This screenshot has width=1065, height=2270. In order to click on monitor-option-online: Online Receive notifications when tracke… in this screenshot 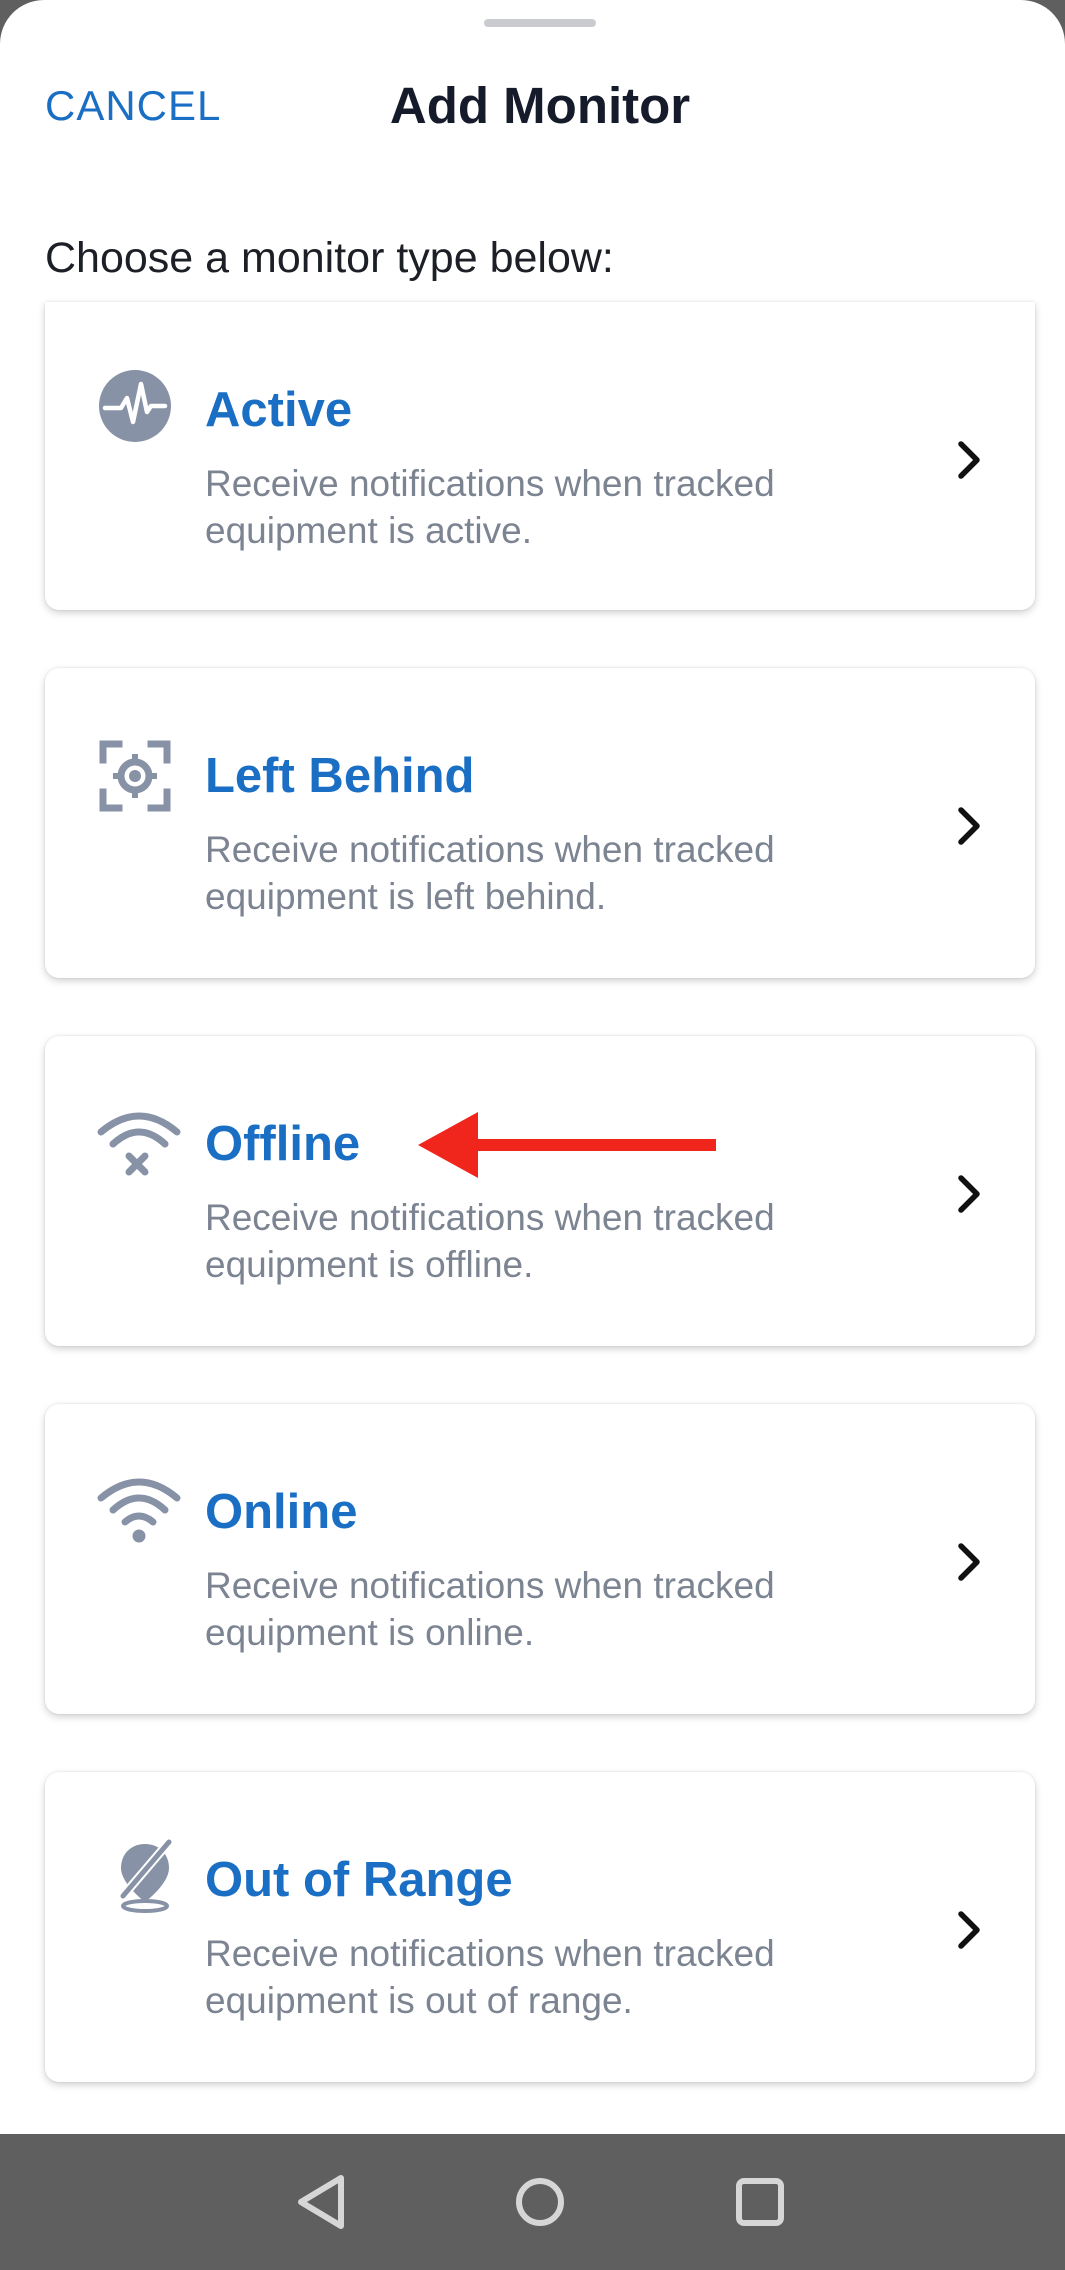, I will do `click(540, 1559)`.